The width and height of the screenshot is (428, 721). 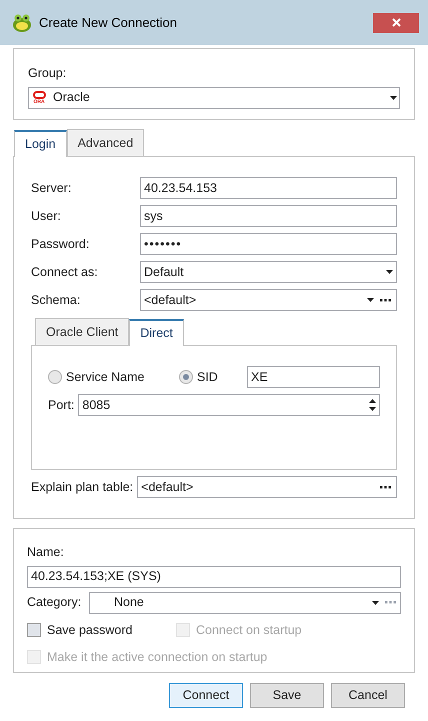 I want to click on window-title: Create New Connection, so click(x=108, y=23).